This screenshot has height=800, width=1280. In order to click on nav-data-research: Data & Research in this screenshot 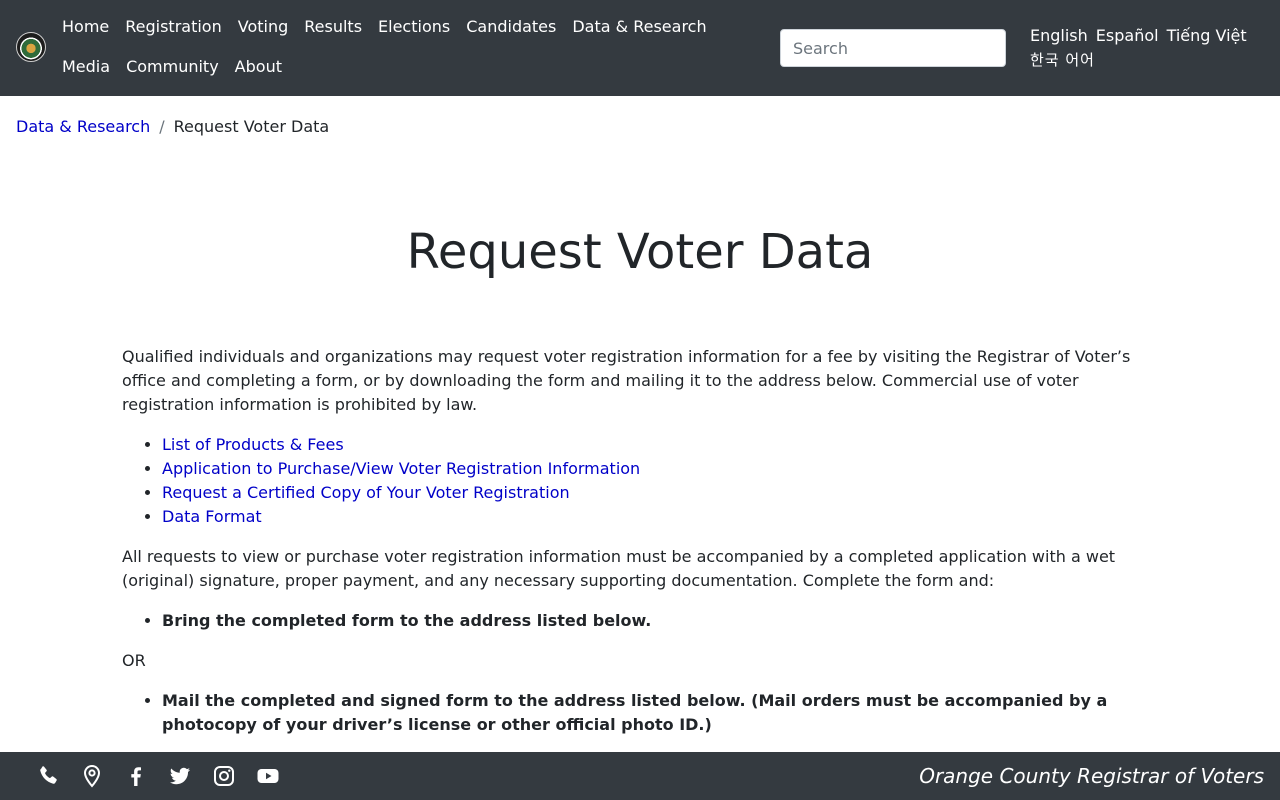, I will do `click(639, 28)`.